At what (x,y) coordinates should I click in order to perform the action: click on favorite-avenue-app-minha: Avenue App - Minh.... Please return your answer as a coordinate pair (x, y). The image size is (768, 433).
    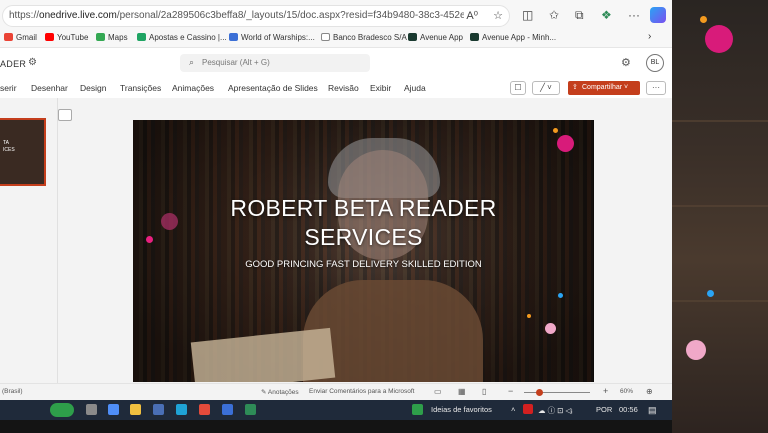
    Looking at the image, I should click on (513, 37).